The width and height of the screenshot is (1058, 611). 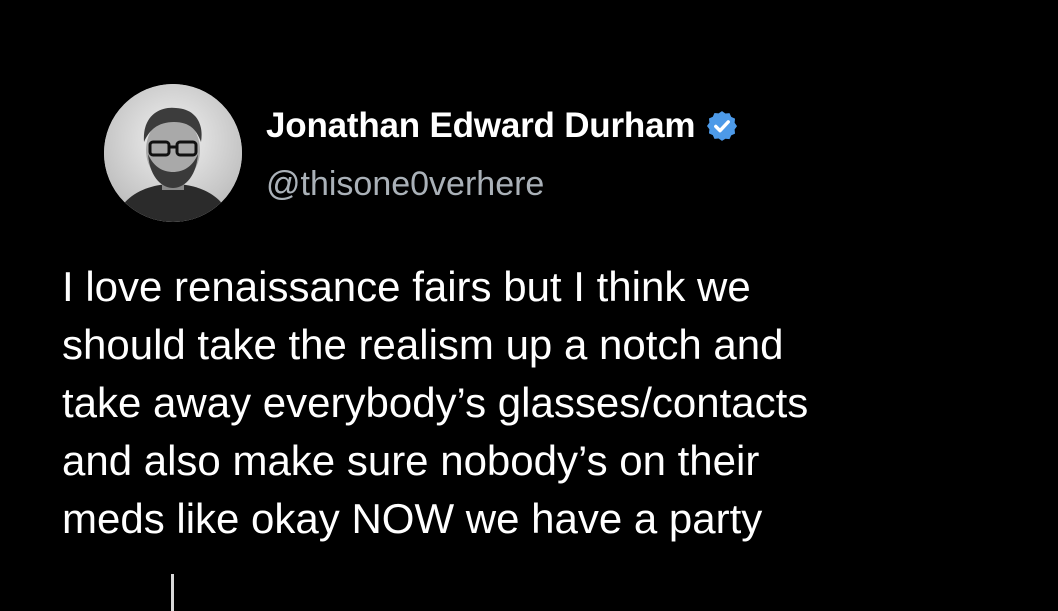 I want to click on person-avatar-icon, so click(x=173, y=153).